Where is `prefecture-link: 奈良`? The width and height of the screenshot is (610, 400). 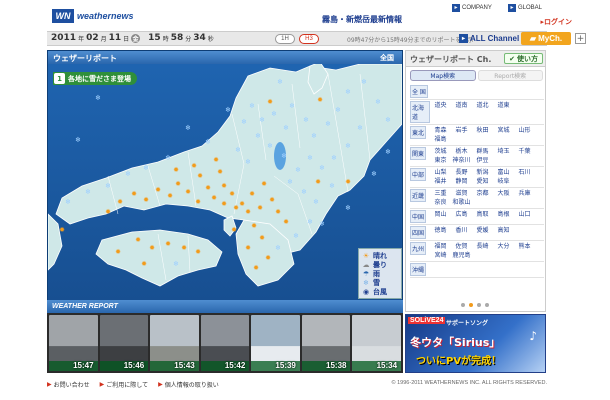
prefecture-link: 奈良 is located at coordinates (440, 202).